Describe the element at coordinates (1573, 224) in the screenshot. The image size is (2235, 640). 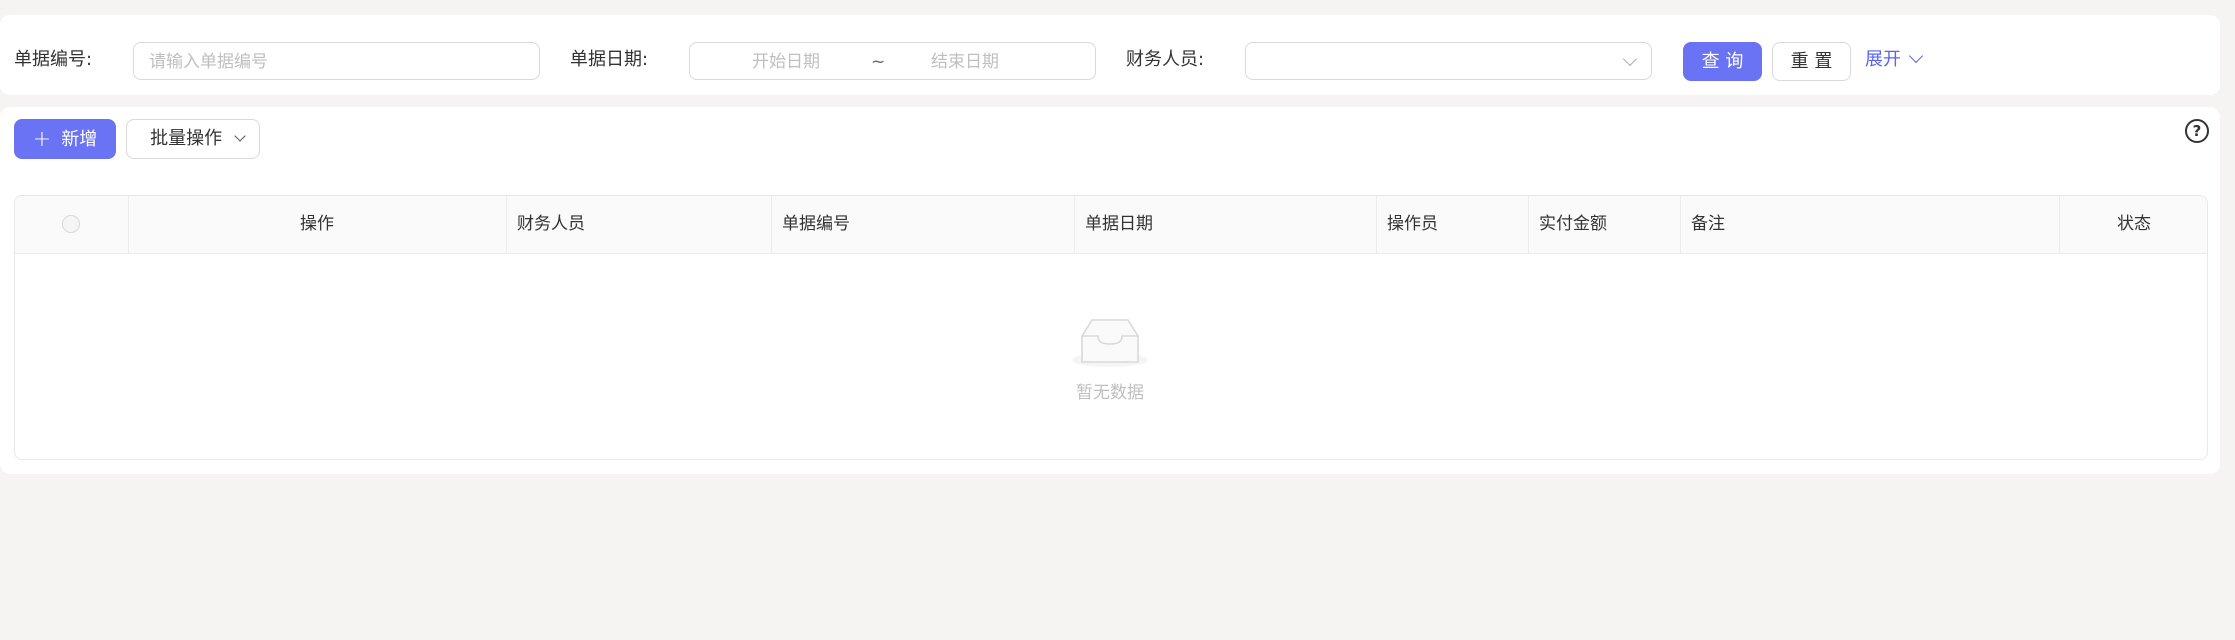
I see `column-header-paid-amount: 实付金额` at that location.